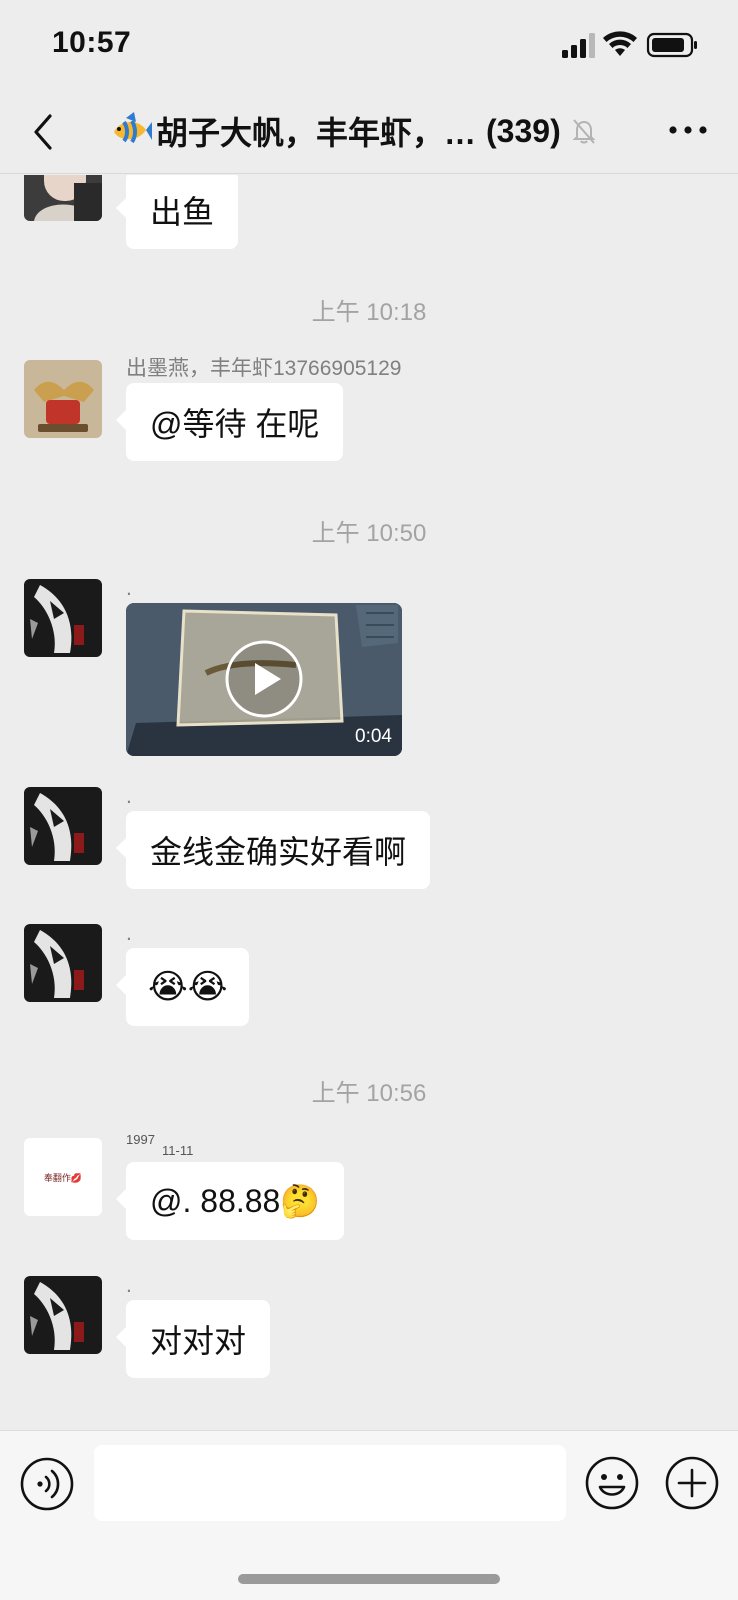 Image resolution: width=738 pixels, height=1600 pixels. I want to click on wifi-icon, so click(620, 43).